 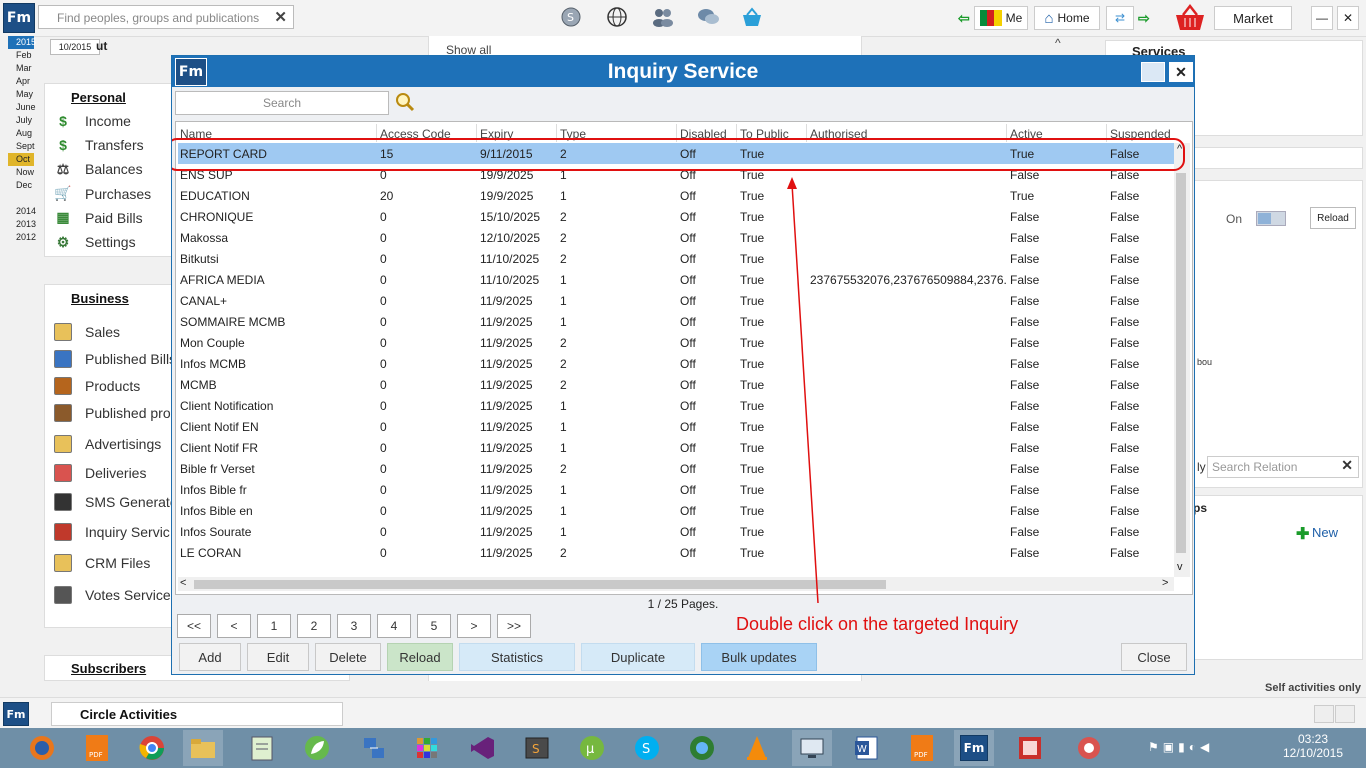 I want to click on personal-title: Personal, so click(x=98, y=97).